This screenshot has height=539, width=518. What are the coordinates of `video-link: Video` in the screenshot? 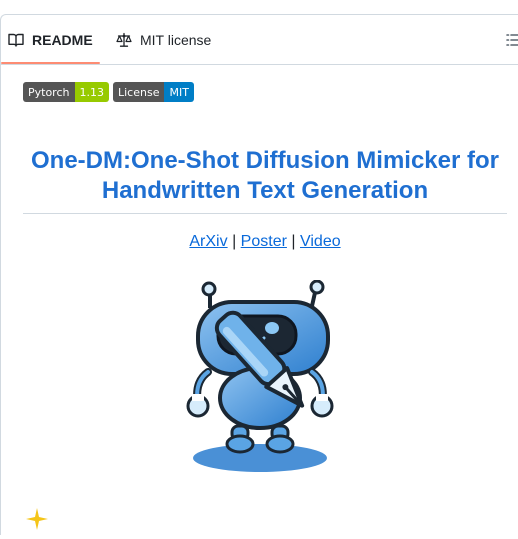 It's located at (320, 241).